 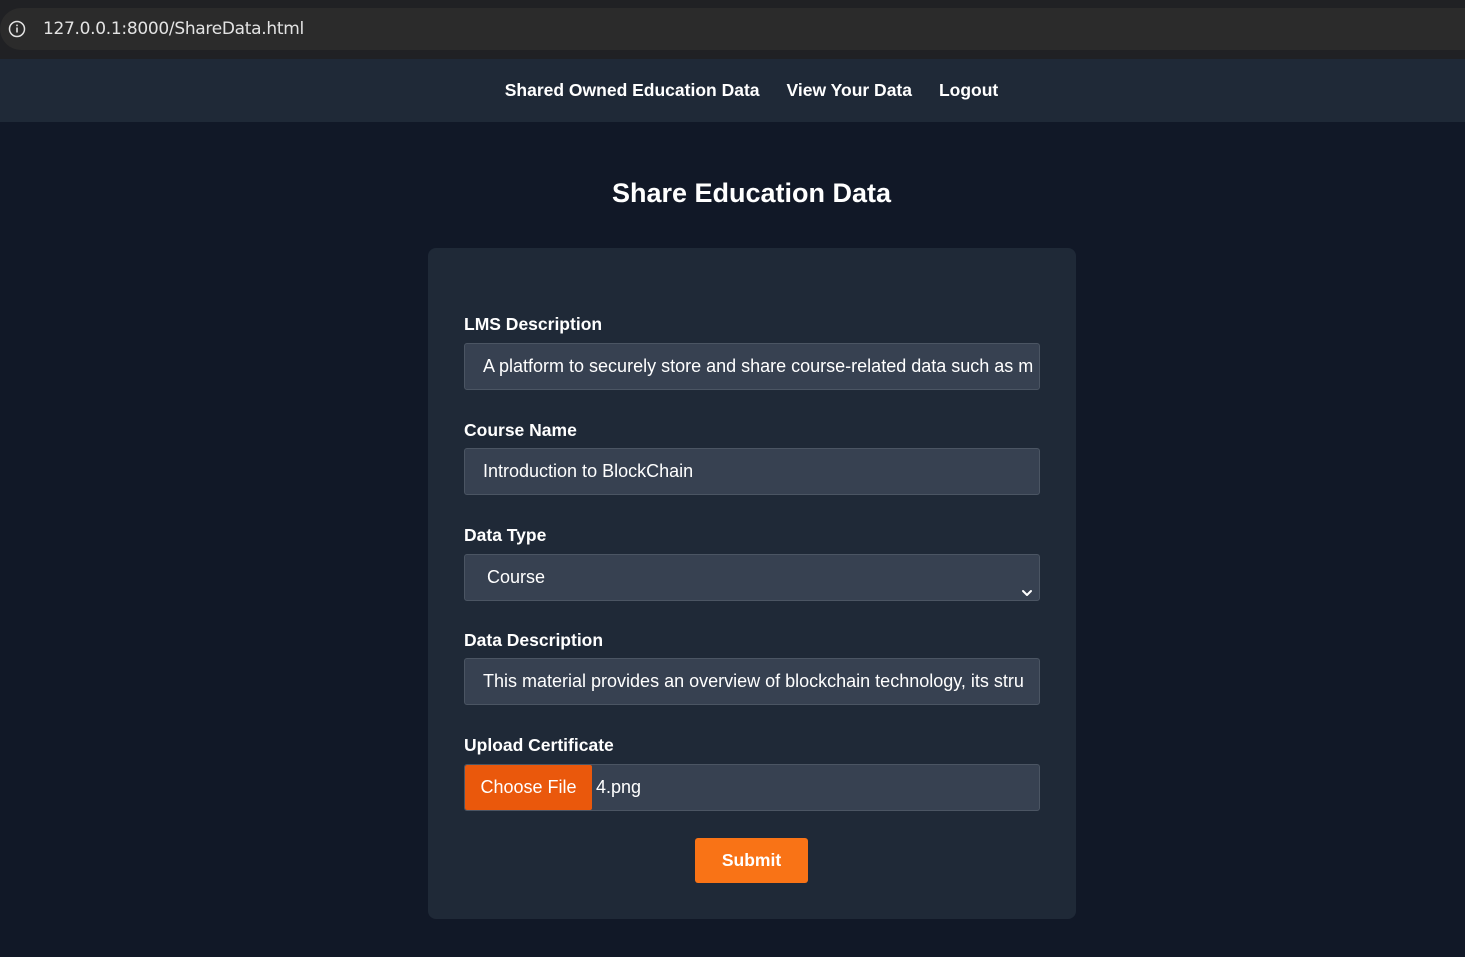 What do you see at coordinates (539, 745) in the screenshot?
I see `upload-certificate-label: Upload Certificate` at bounding box center [539, 745].